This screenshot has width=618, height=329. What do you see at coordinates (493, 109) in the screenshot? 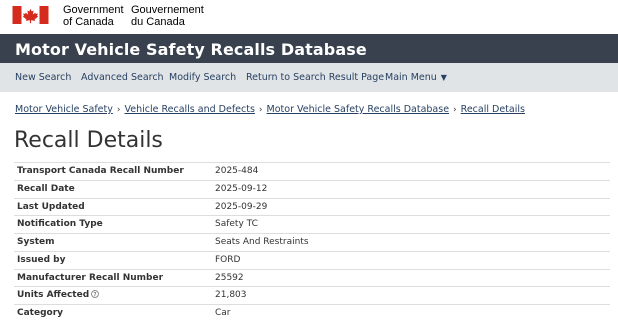
I see `breadcrumb-recall-details: Recall Details` at bounding box center [493, 109].